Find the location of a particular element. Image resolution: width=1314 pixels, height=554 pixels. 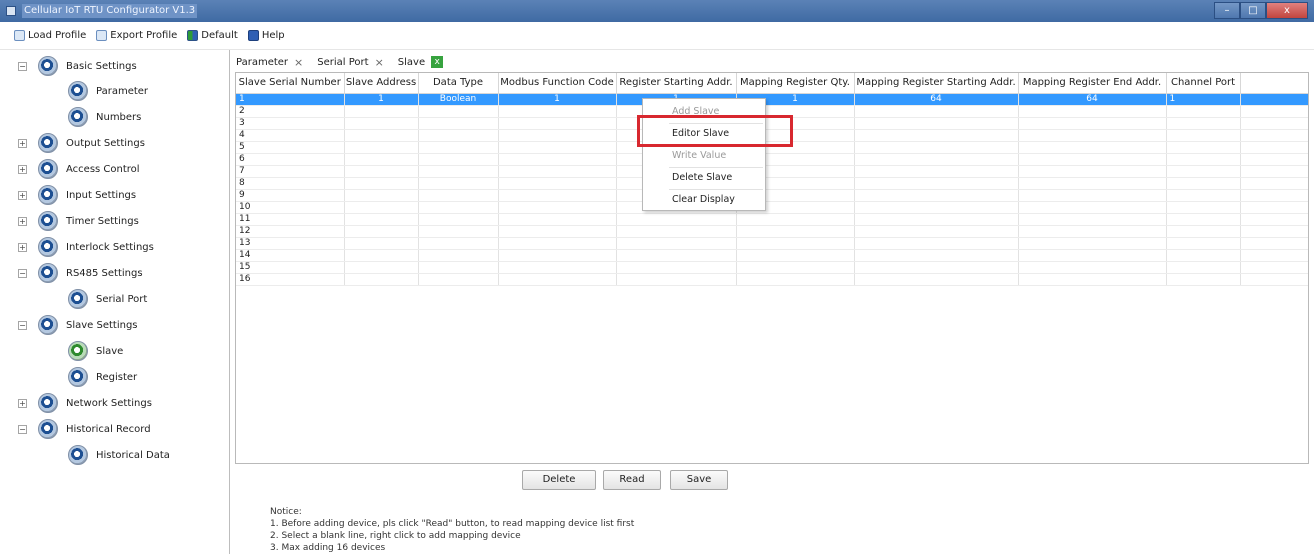

close-active-tab-icon: x is located at coordinates (437, 62).